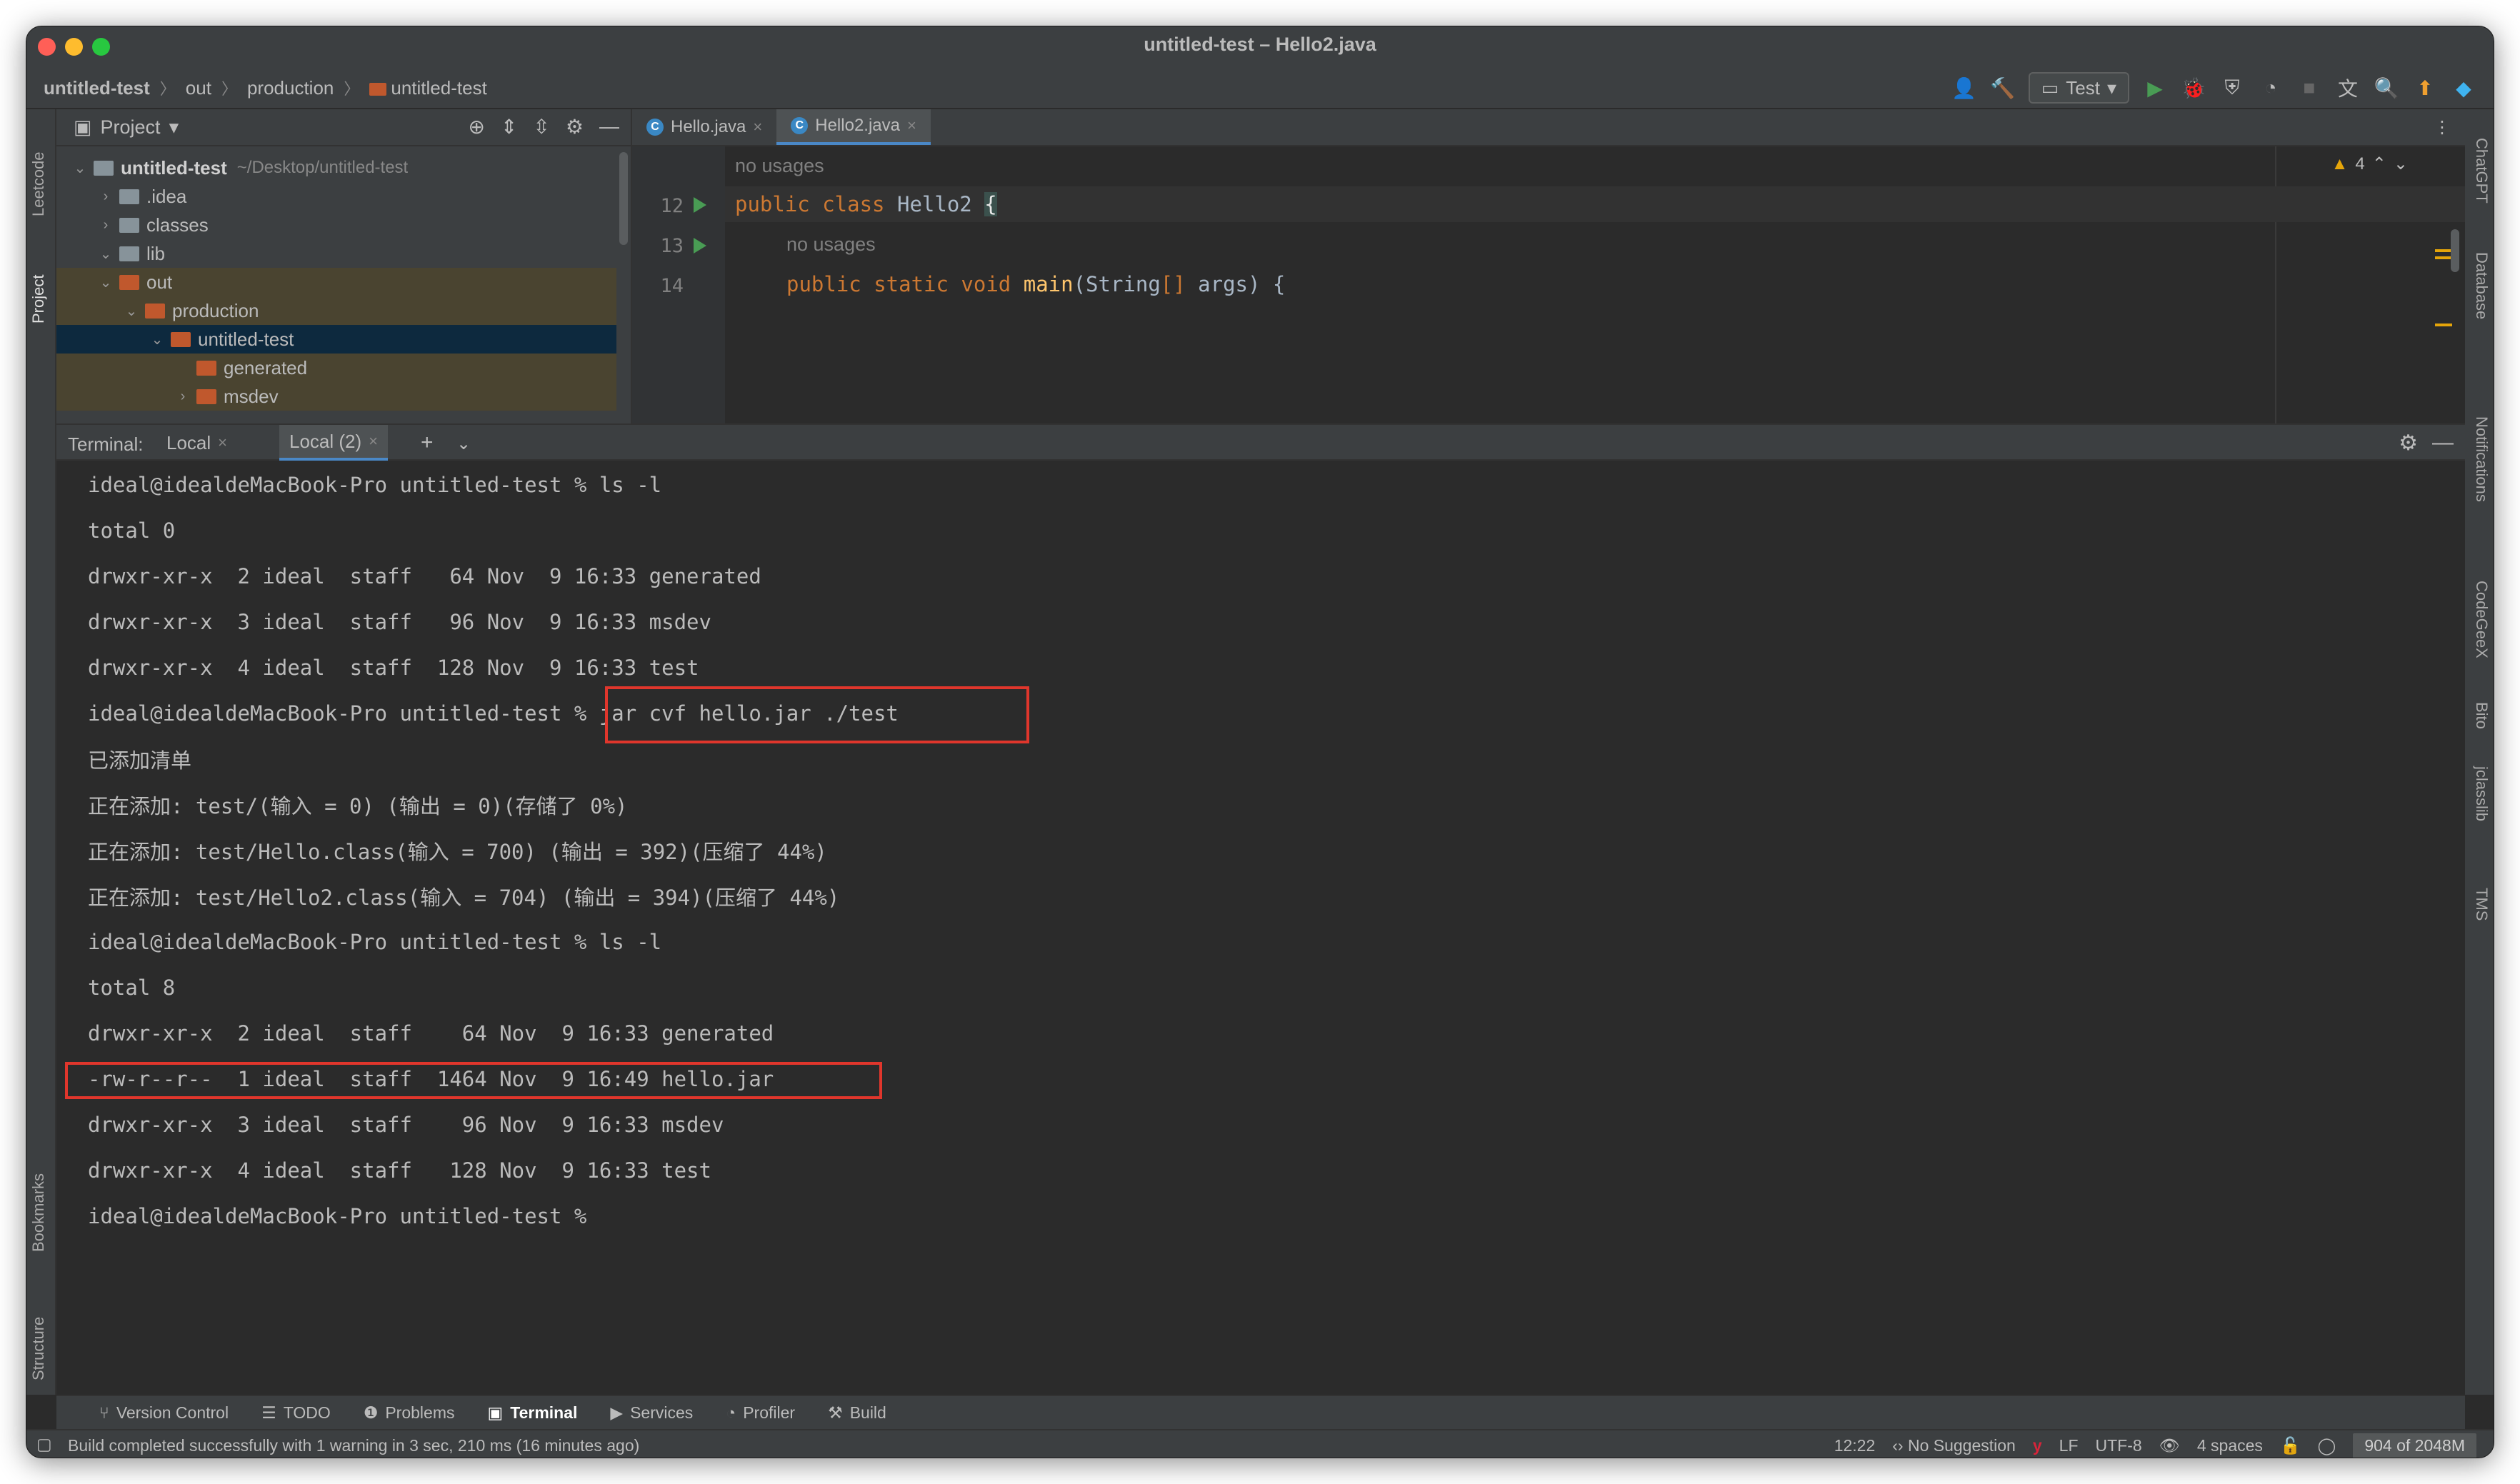  What do you see at coordinates (336, 253) in the screenshot?
I see `tree-item-lib: ⌄ lib` at bounding box center [336, 253].